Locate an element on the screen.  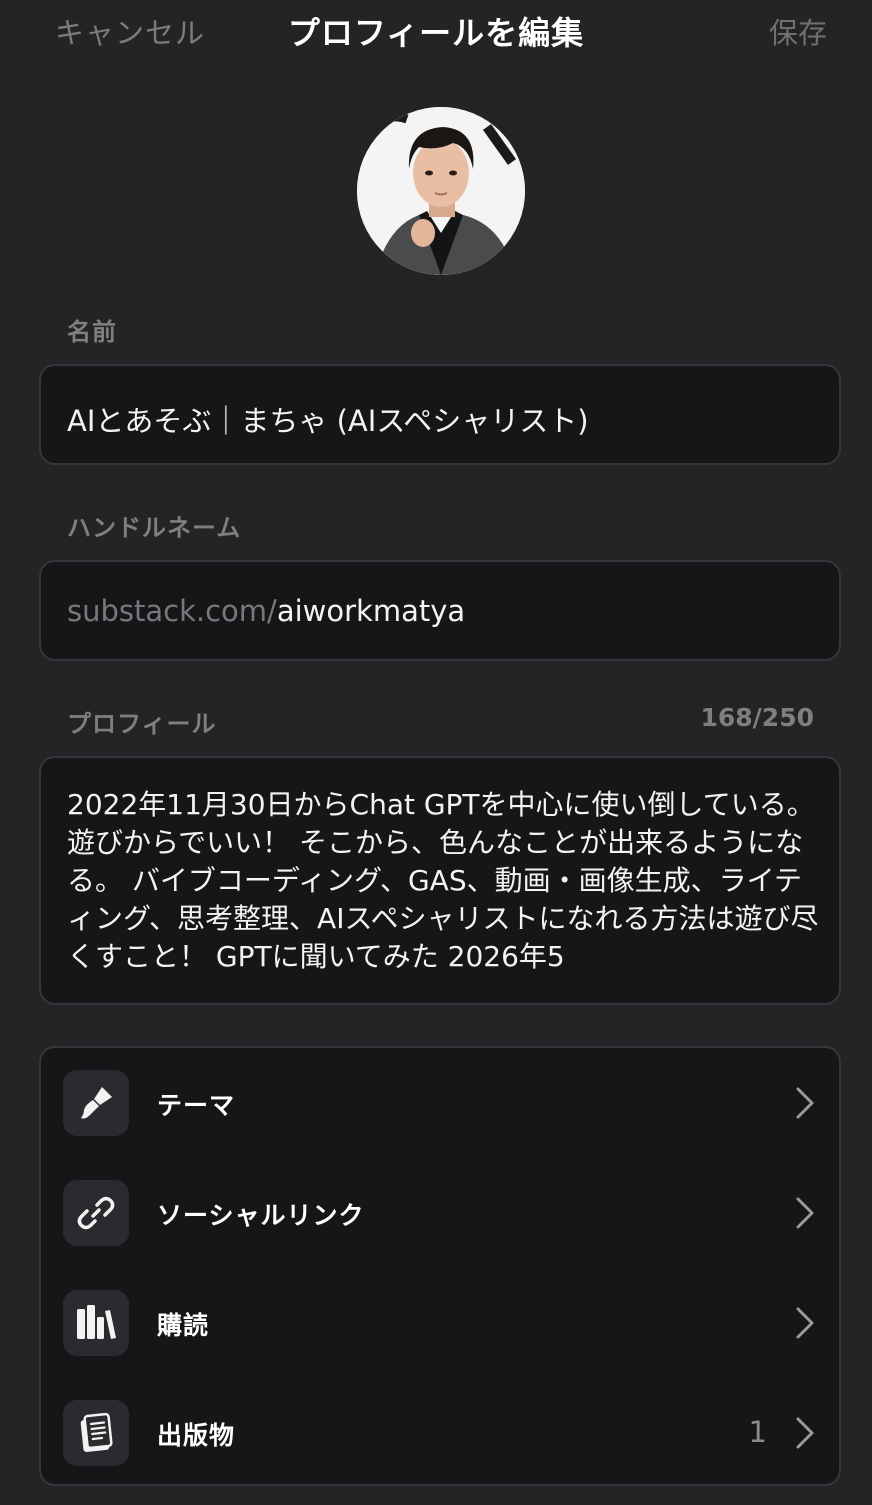
menu-item-label: 出版物 is located at coordinates (196, 1435).